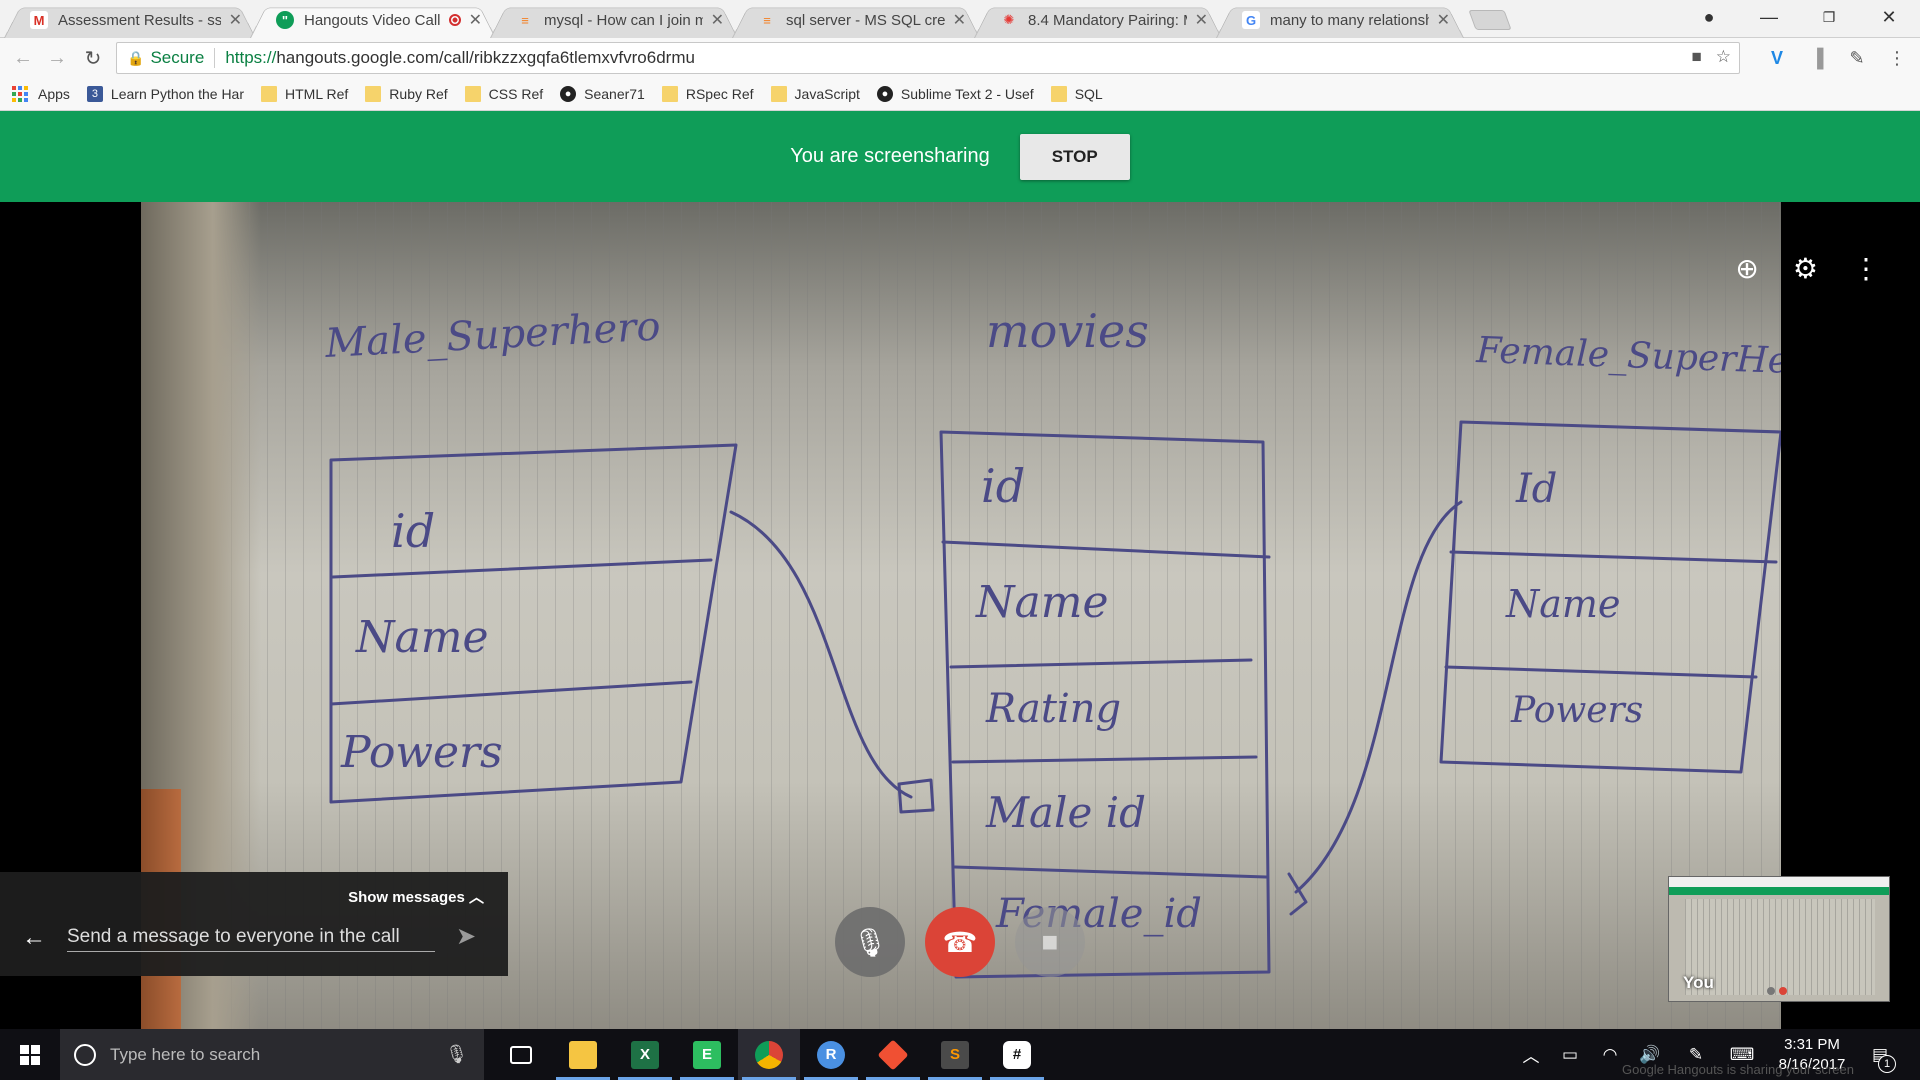 Image resolution: width=1920 pixels, height=1080 pixels. Describe the element at coordinates (373, 20) in the screenshot. I see `tab-hangouts-video-call: " Hangouts Video Call ✕` at that location.